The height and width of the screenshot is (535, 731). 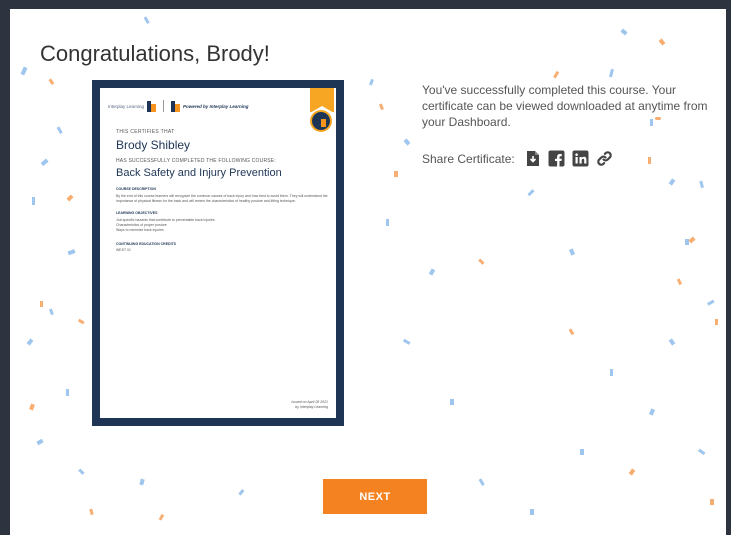 What do you see at coordinates (146, 244) in the screenshot?
I see `credits-heading: CONTINUING EDUCATION CREDITS` at bounding box center [146, 244].